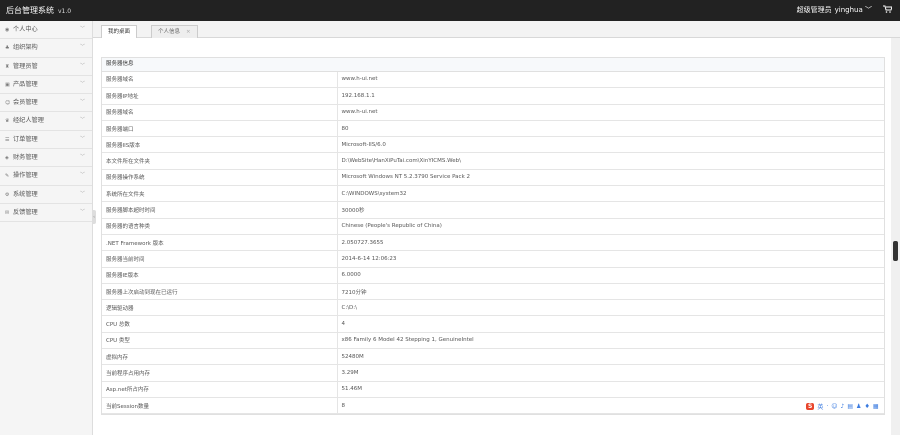  I want to click on product-icon: ▣, so click(7, 84).